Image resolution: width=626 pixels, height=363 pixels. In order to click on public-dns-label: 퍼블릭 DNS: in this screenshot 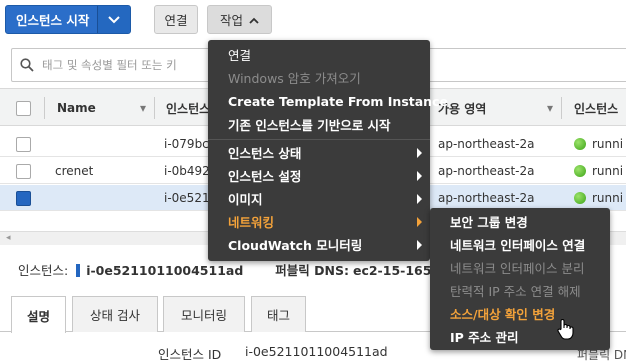, I will do `click(312, 270)`.